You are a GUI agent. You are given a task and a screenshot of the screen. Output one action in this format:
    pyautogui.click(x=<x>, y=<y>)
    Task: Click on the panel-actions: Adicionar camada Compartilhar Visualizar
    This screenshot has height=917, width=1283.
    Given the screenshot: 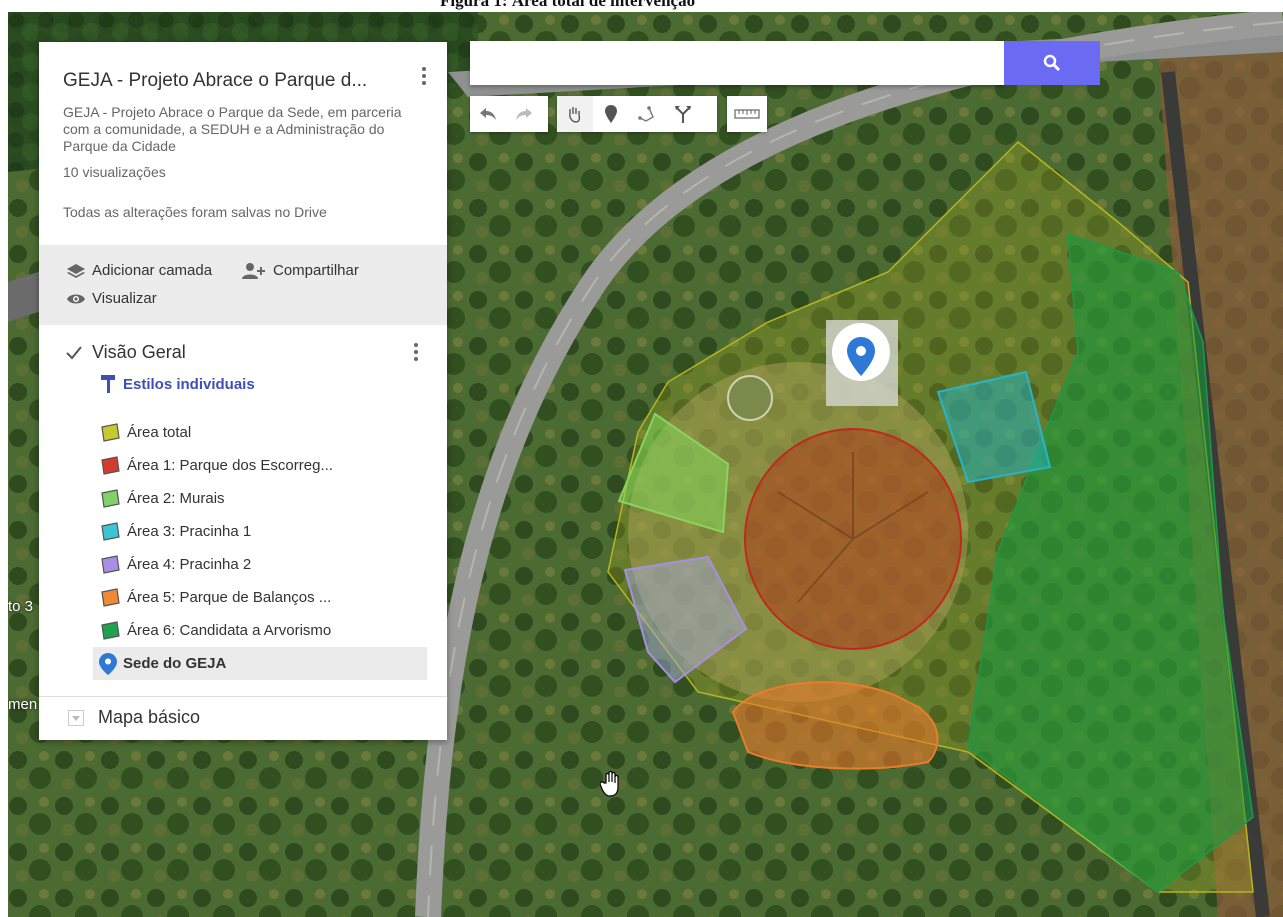 What is the action you would take?
    pyautogui.click(x=243, y=285)
    